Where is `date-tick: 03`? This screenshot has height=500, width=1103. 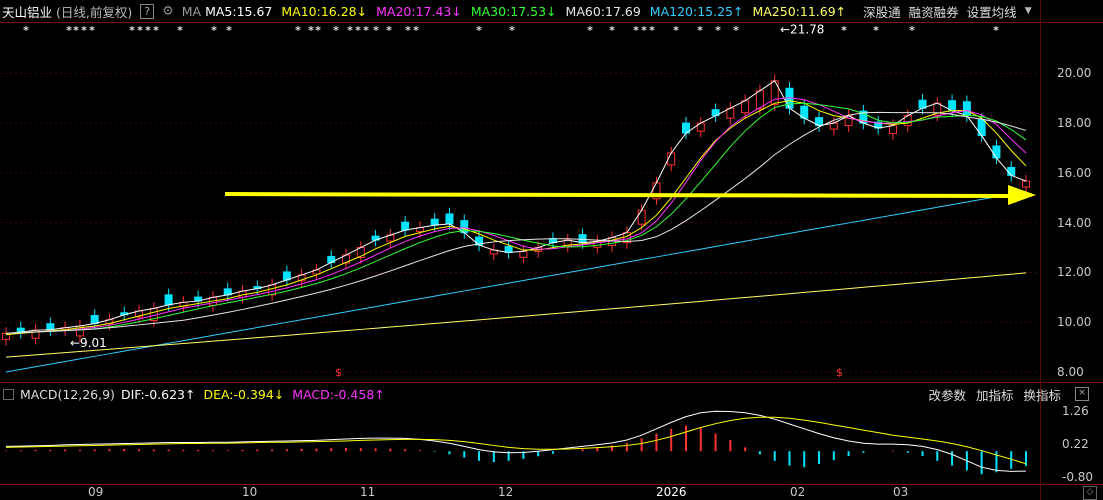
date-tick: 03 is located at coordinates (901, 492).